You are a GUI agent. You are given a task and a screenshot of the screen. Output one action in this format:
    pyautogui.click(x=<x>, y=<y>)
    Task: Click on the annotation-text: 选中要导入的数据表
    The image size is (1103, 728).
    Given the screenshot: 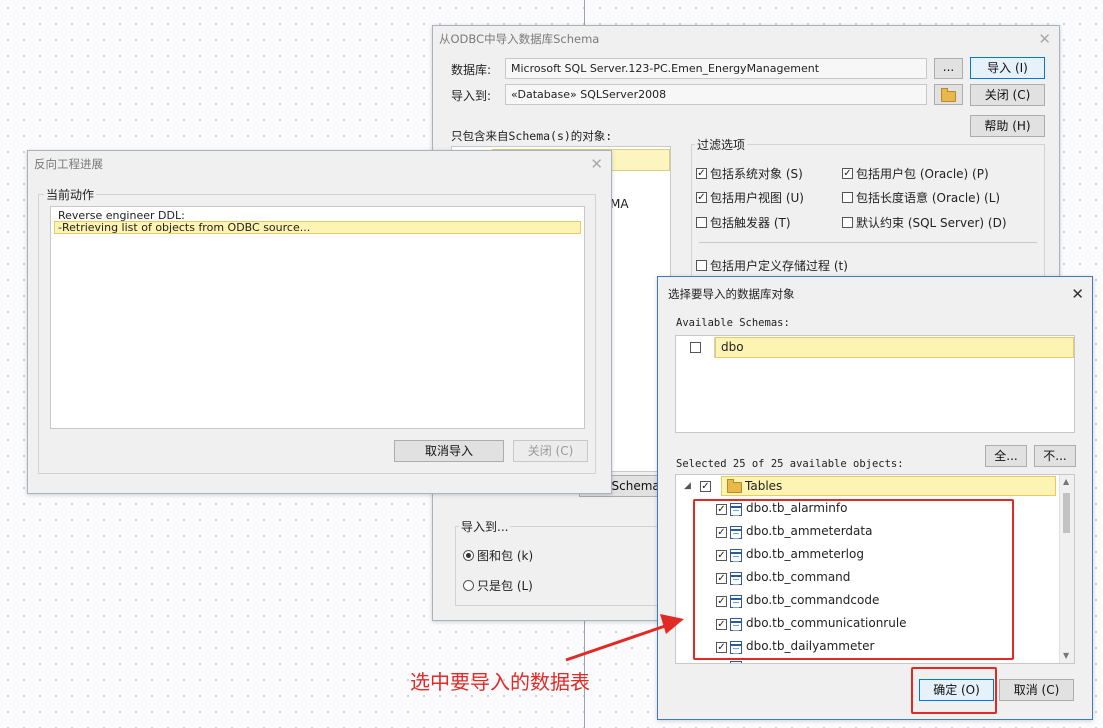 What is the action you would take?
    pyautogui.click(x=500, y=682)
    